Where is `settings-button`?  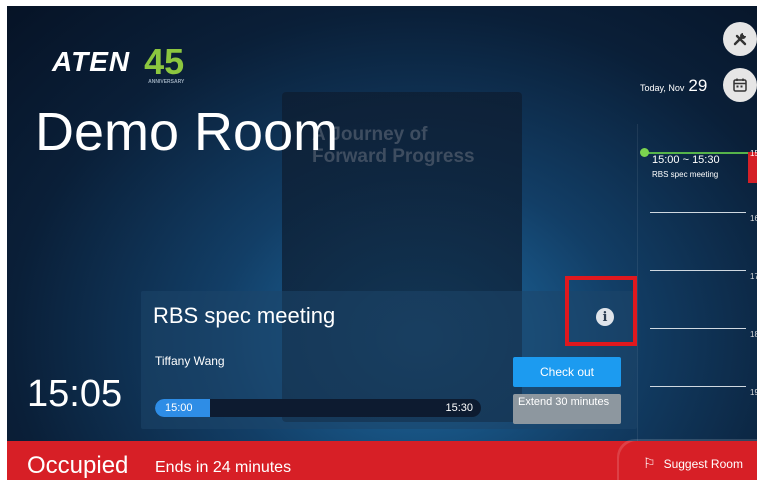 settings-button is located at coordinates (740, 39).